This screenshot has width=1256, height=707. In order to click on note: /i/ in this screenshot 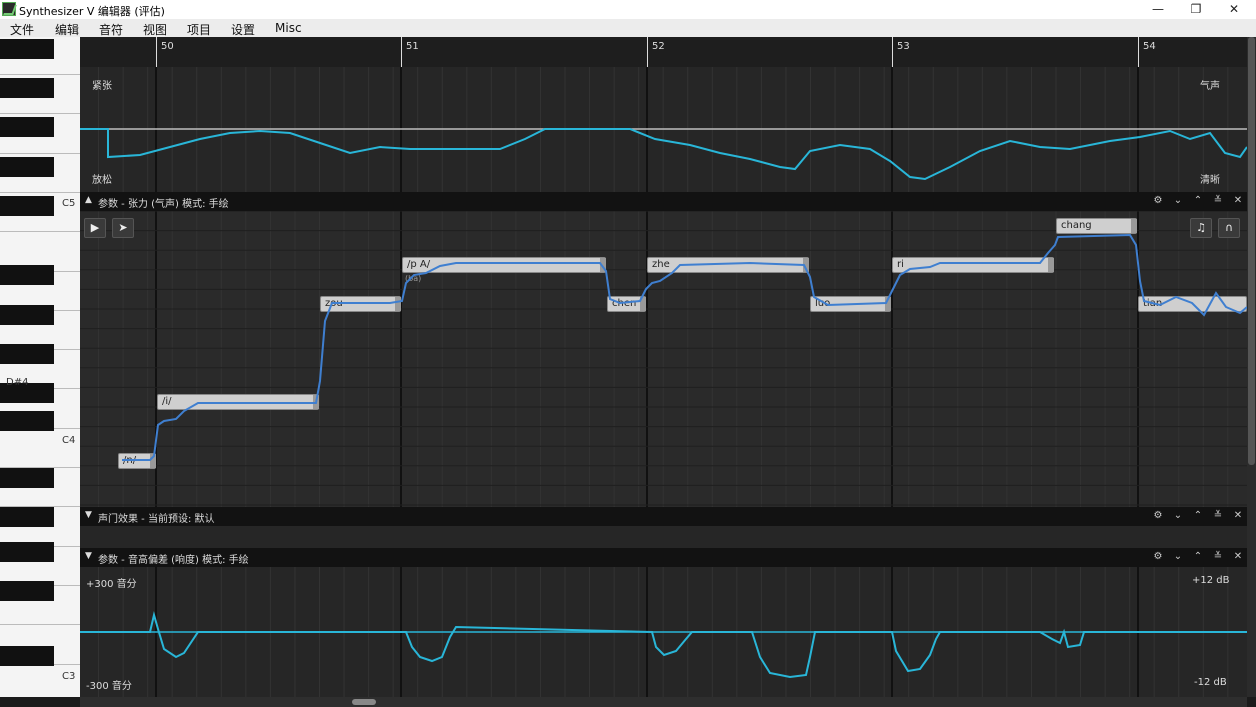, I will do `click(238, 402)`.